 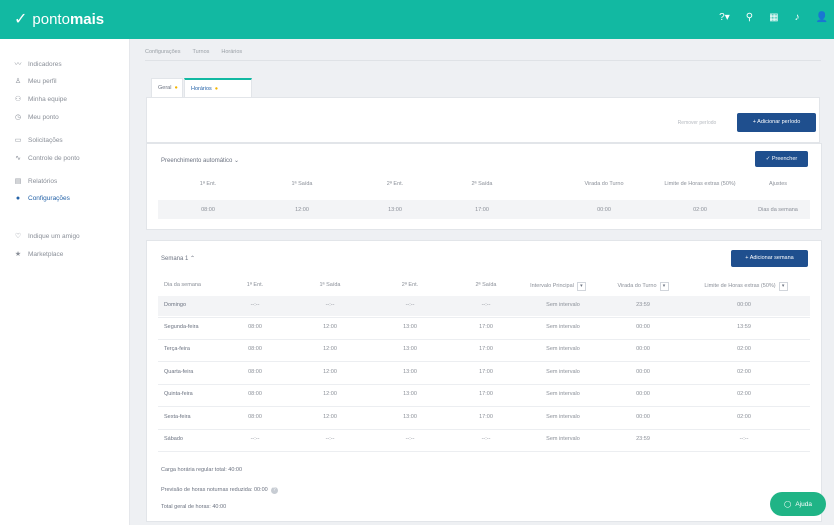 I want to click on sidebar-item-team: ⚇ Minha equipe, so click(x=40, y=99).